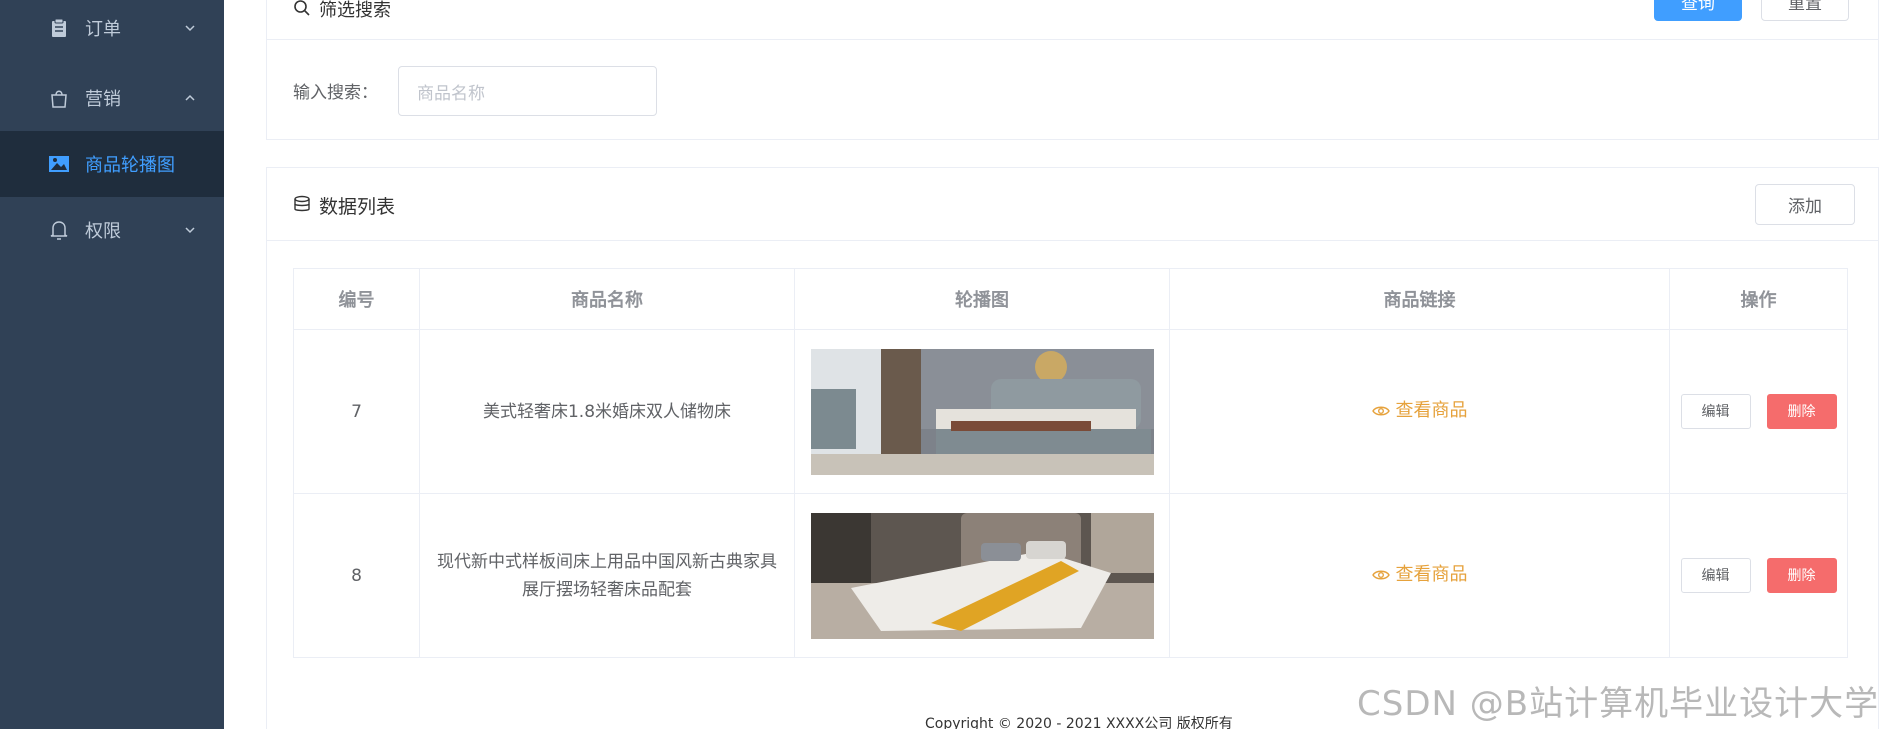 Image resolution: width=1903 pixels, height=729 pixels. I want to click on sidebar-item-label: 订单, so click(103, 29).